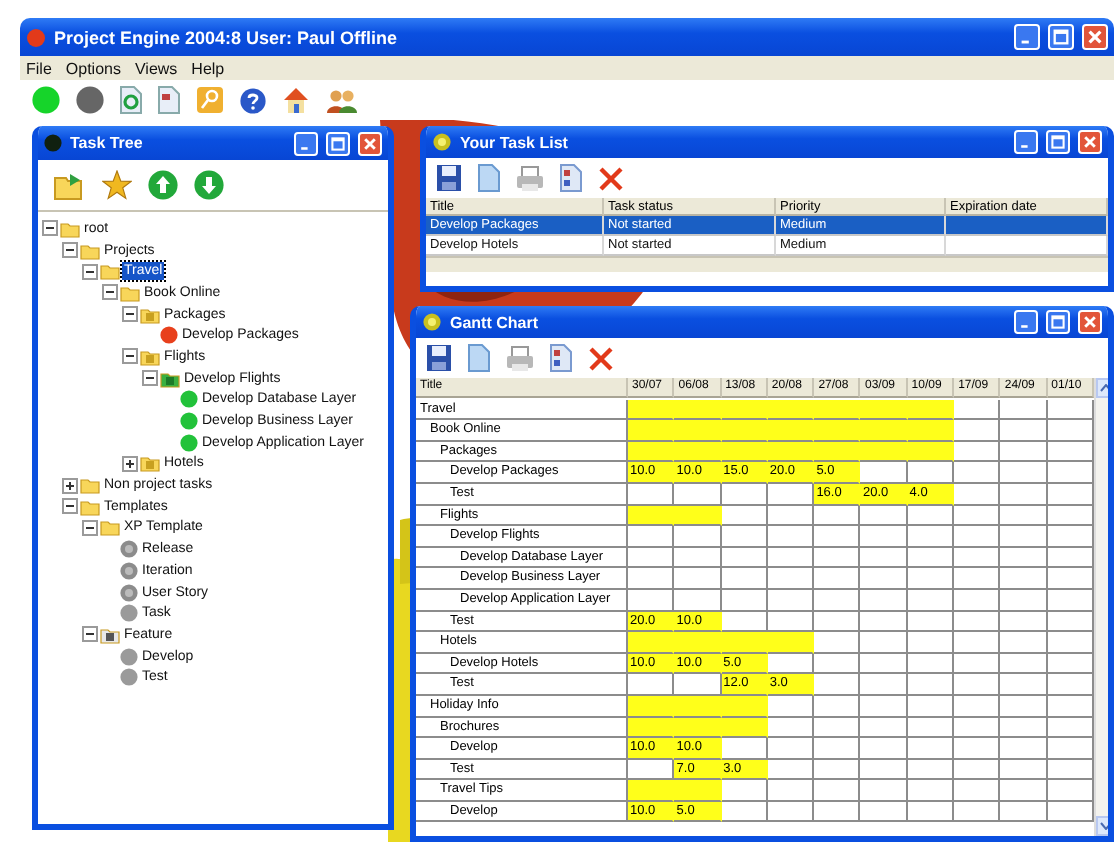 This screenshot has height=842, width=1114. I want to click on open-button, so click(70, 185).